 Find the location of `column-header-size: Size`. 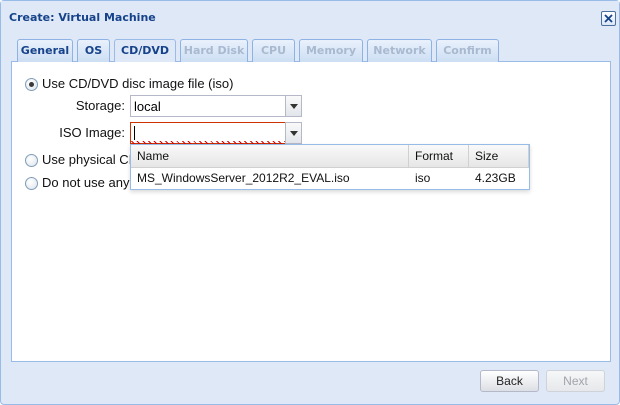

column-header-size: Size is located at coordinates (499, 156).